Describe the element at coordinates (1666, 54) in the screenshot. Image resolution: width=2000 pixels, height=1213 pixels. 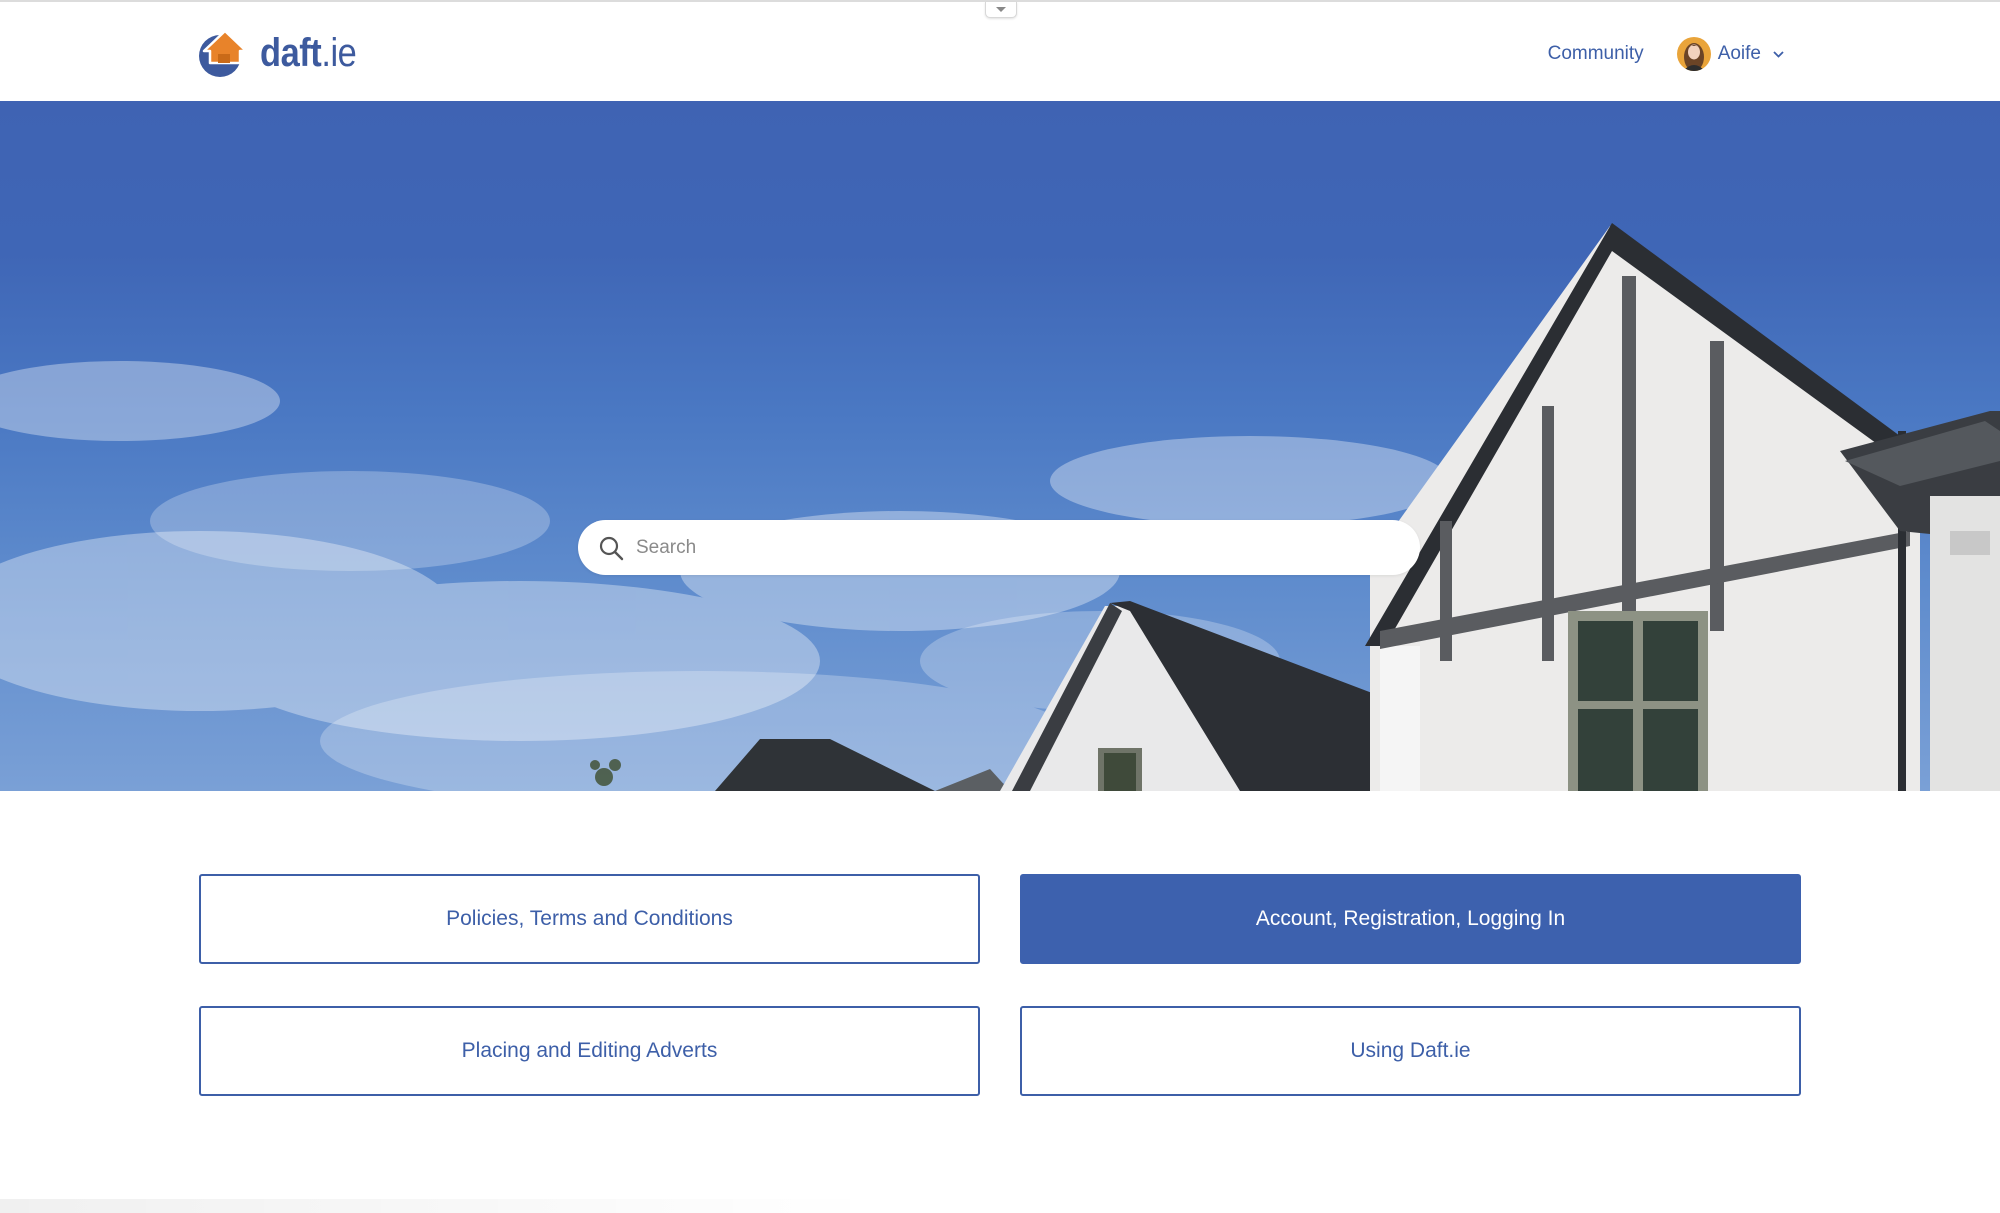
I see `top-nav: Community Aoife` at that location.